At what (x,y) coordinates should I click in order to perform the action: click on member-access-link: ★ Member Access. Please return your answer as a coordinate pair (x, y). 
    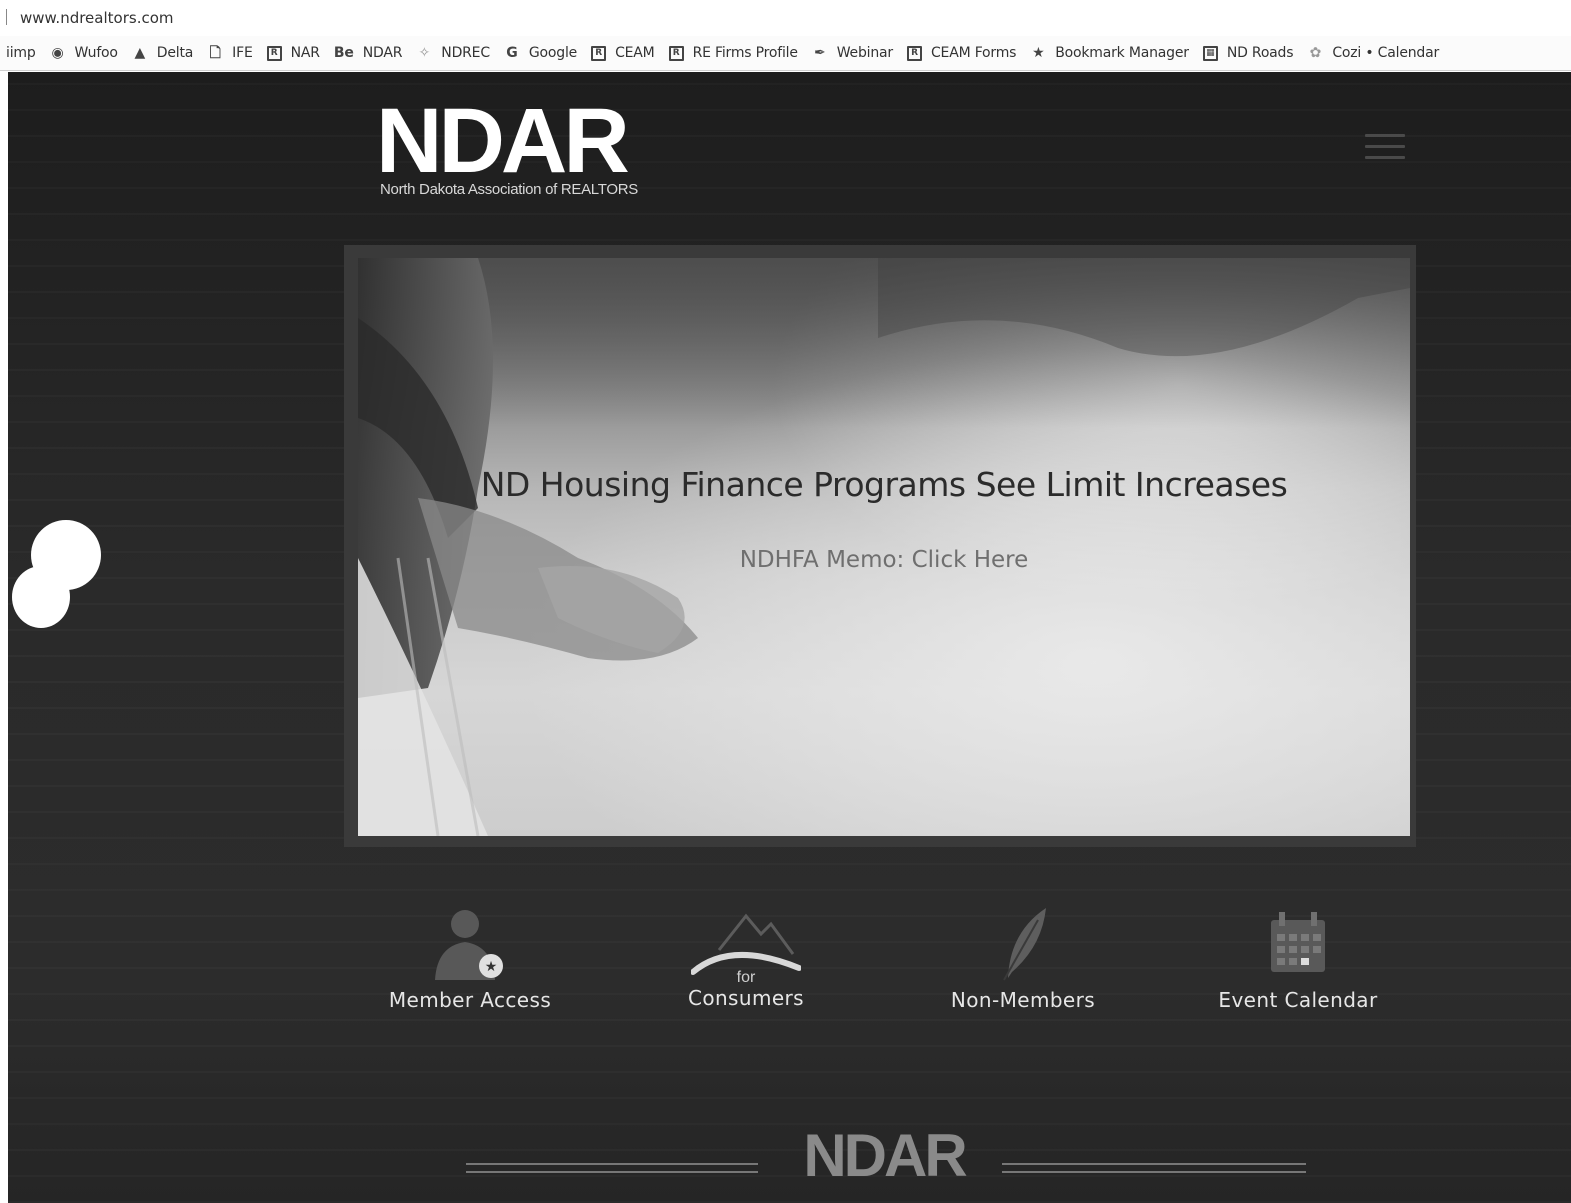
    Looking at the image, I should click on (470, 957).